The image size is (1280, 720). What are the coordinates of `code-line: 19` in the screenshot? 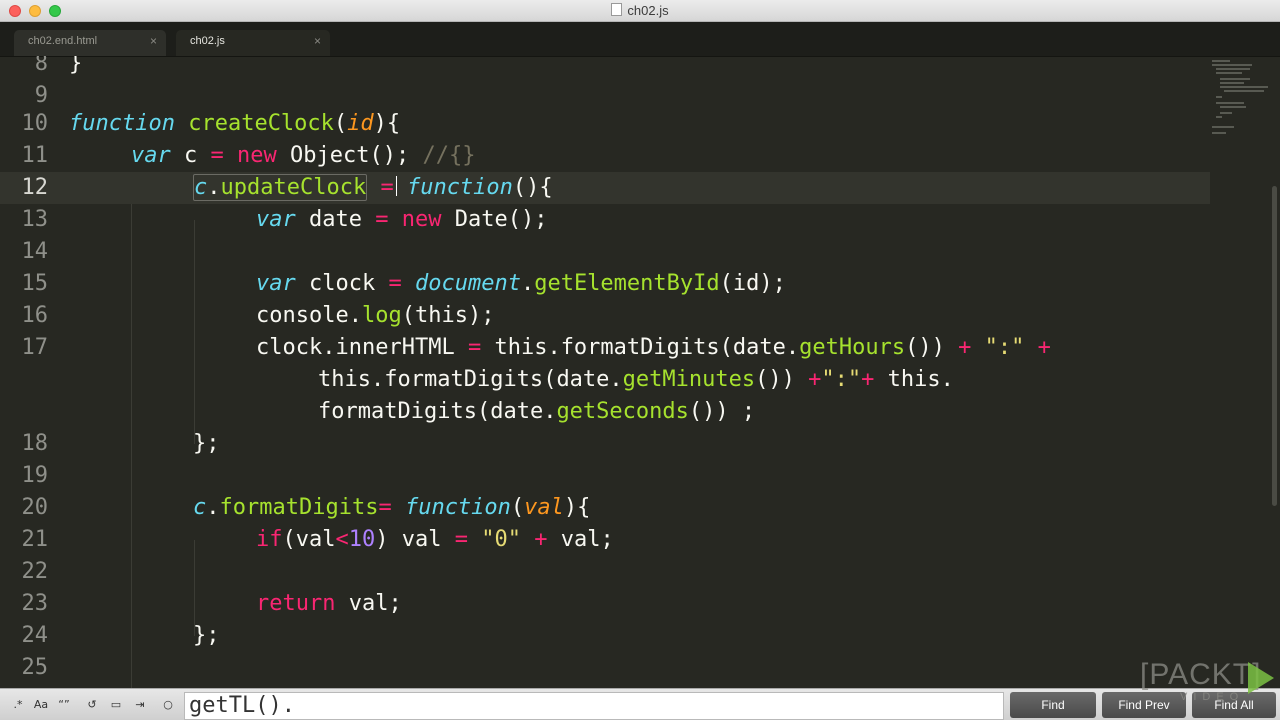 It's located at (605, 476).